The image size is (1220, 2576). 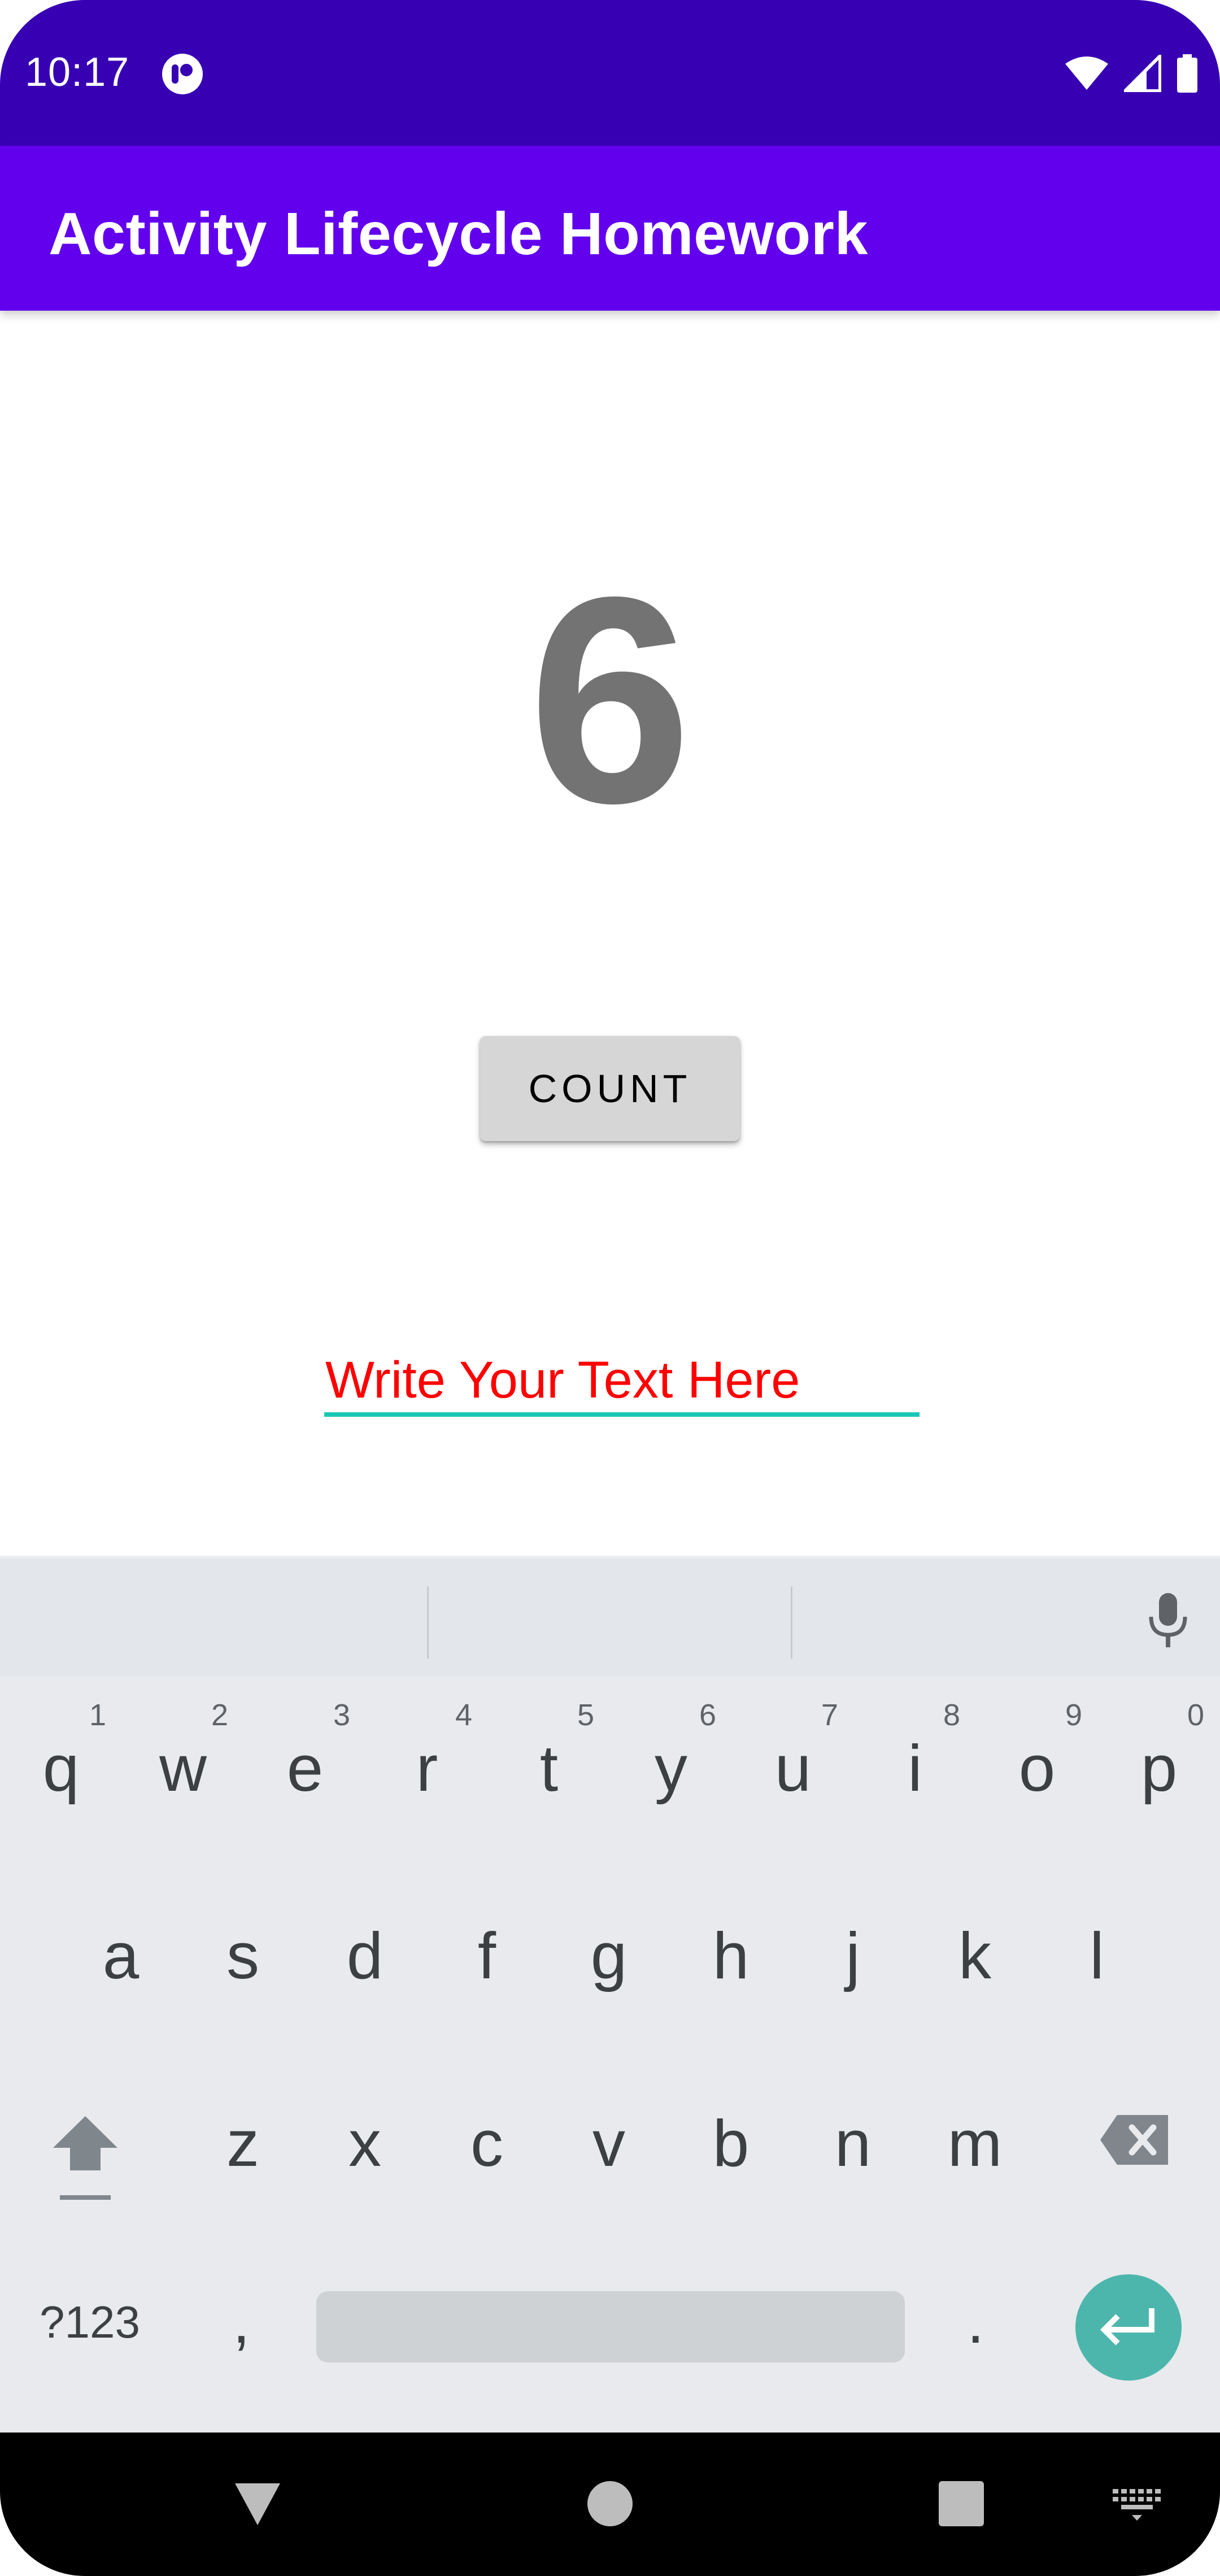 What do you see at coordinates (974, 2143) in the screenshot?
I see `key-m: m` at bounding box center [974, 2143].